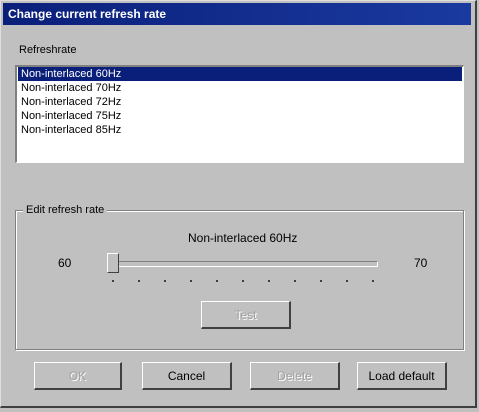  Describe the element at coordinates (65, 263) in the screenshot. I see `slider-min-label: 60` at that location.